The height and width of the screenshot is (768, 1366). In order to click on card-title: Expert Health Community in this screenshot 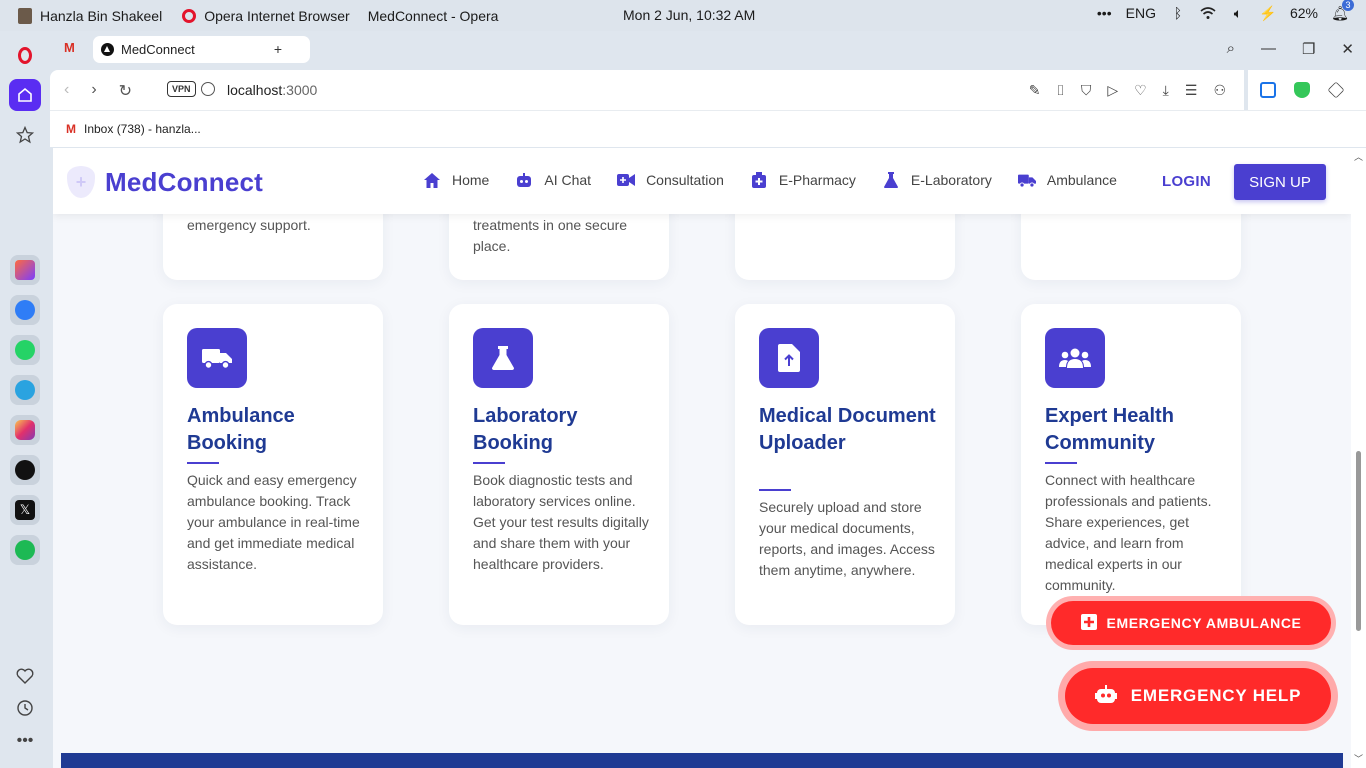, I will do `click(1109, 429)`.